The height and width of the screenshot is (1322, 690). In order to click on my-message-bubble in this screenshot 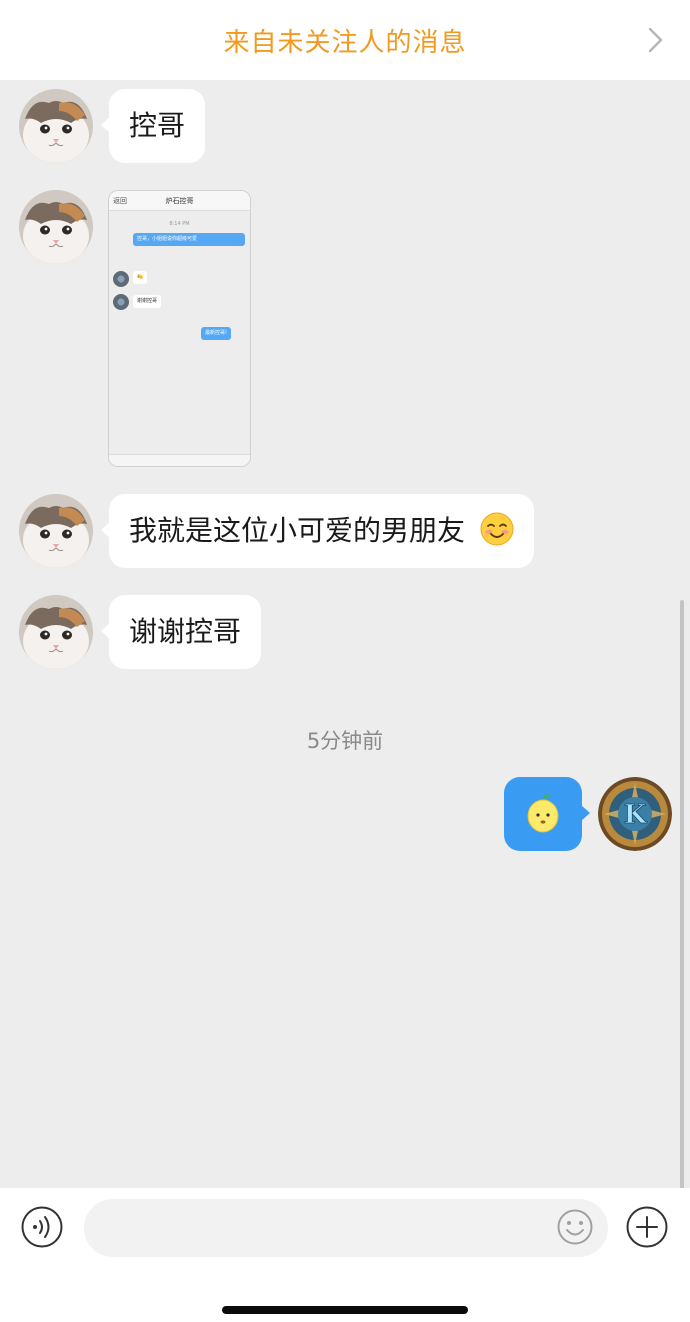, I will do `click(547, 814)`.